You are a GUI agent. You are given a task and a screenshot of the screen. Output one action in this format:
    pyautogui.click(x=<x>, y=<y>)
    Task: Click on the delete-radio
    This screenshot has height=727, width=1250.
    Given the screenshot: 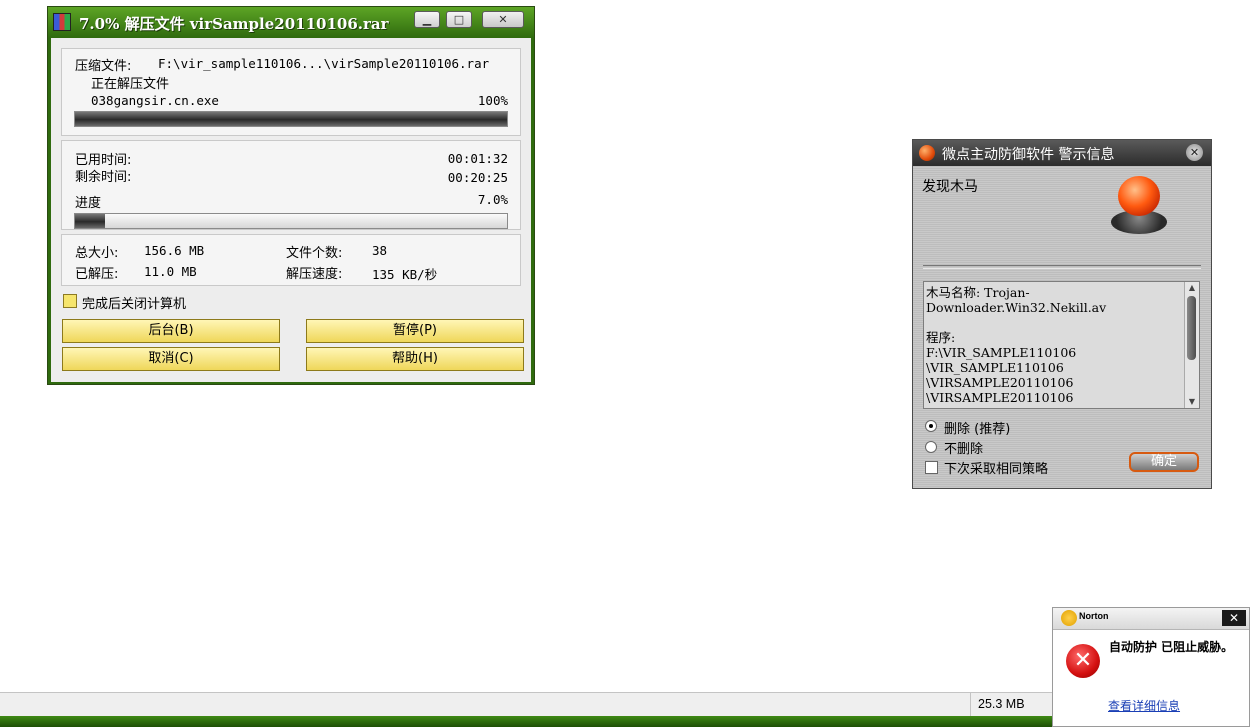 What is the action you would take?
    pyautogui.click(x=931, y=426)
    